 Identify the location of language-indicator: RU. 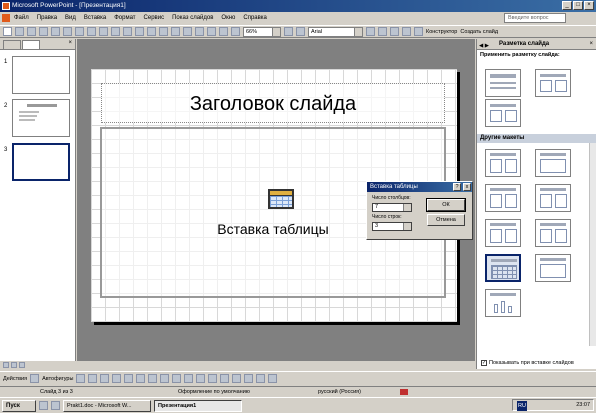
(522, 406).